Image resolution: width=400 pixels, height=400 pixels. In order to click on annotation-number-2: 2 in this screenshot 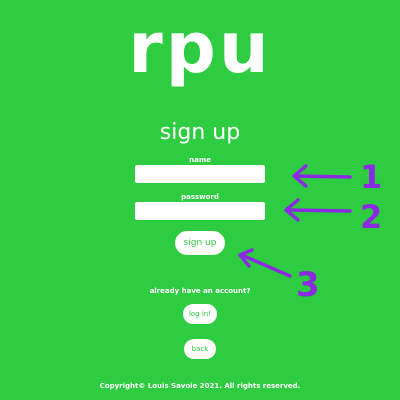, I will do `click(371, 217)`.